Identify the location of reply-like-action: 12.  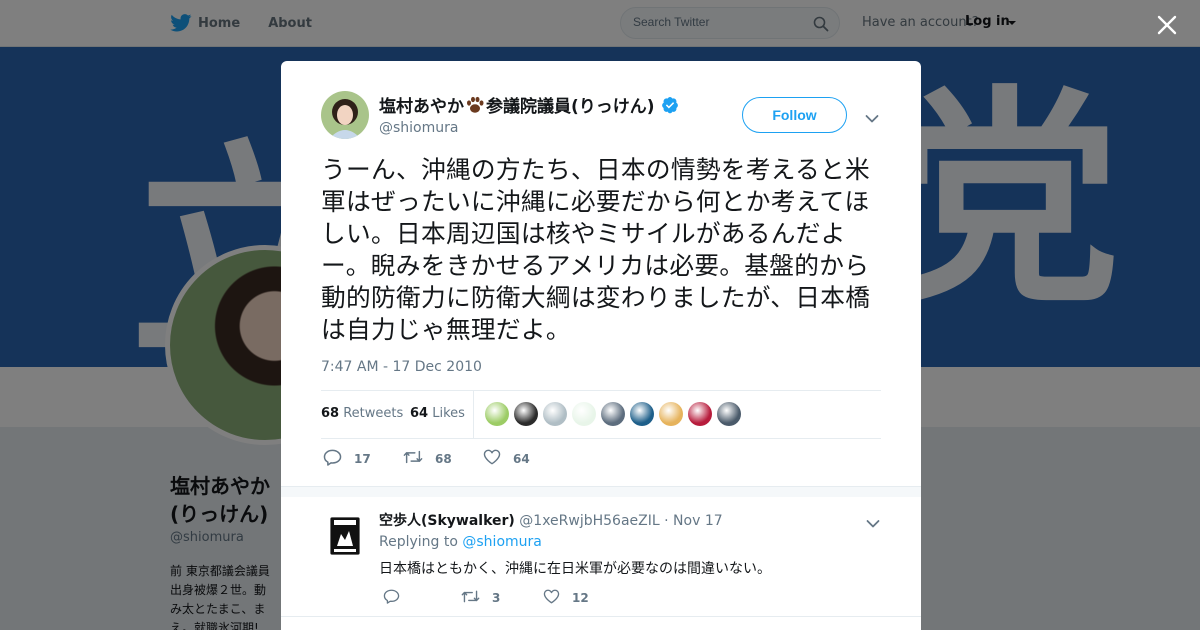
(566, 598).